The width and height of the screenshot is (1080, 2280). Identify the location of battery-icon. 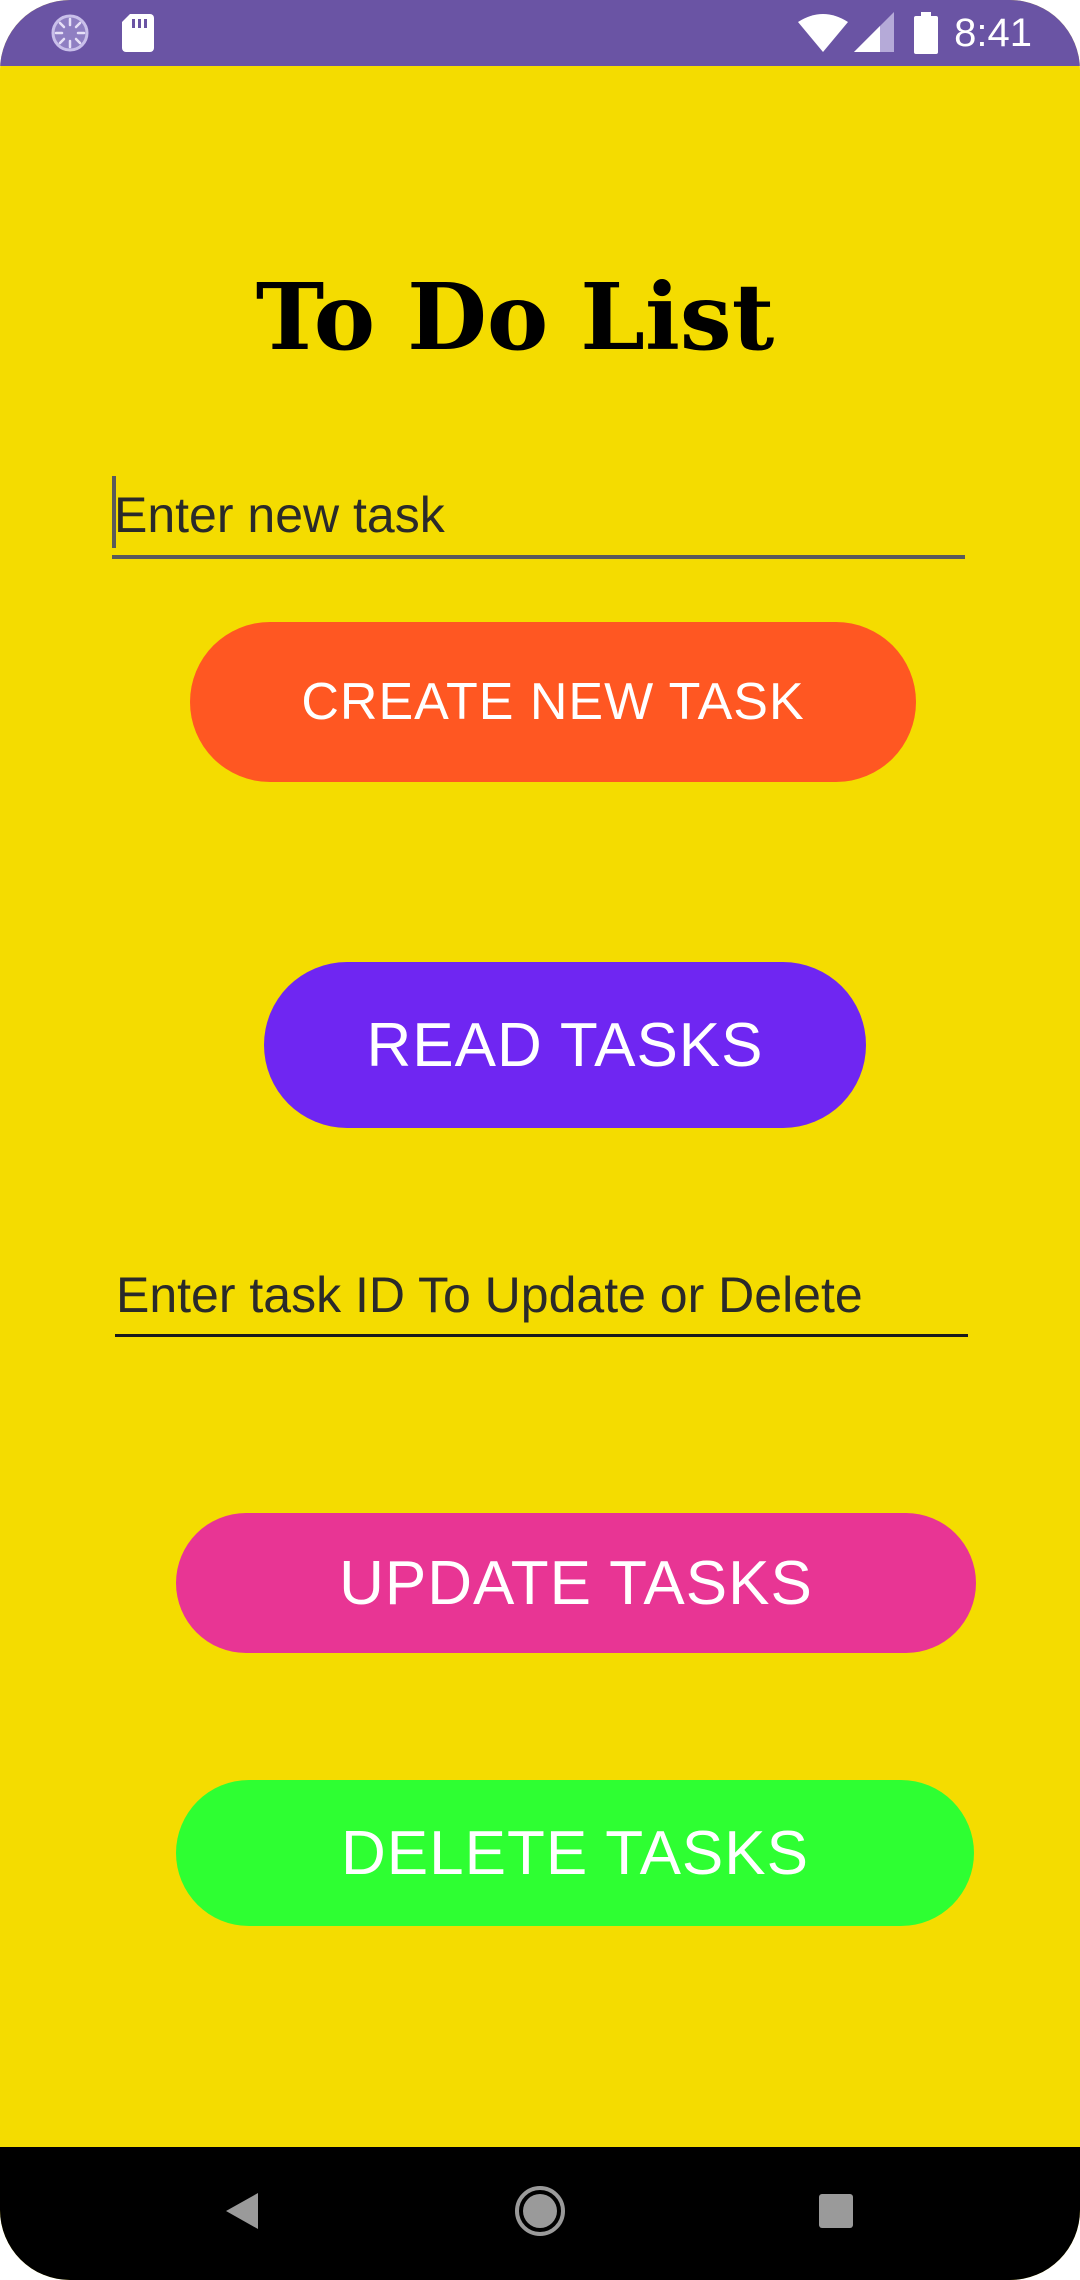
(926, 35).